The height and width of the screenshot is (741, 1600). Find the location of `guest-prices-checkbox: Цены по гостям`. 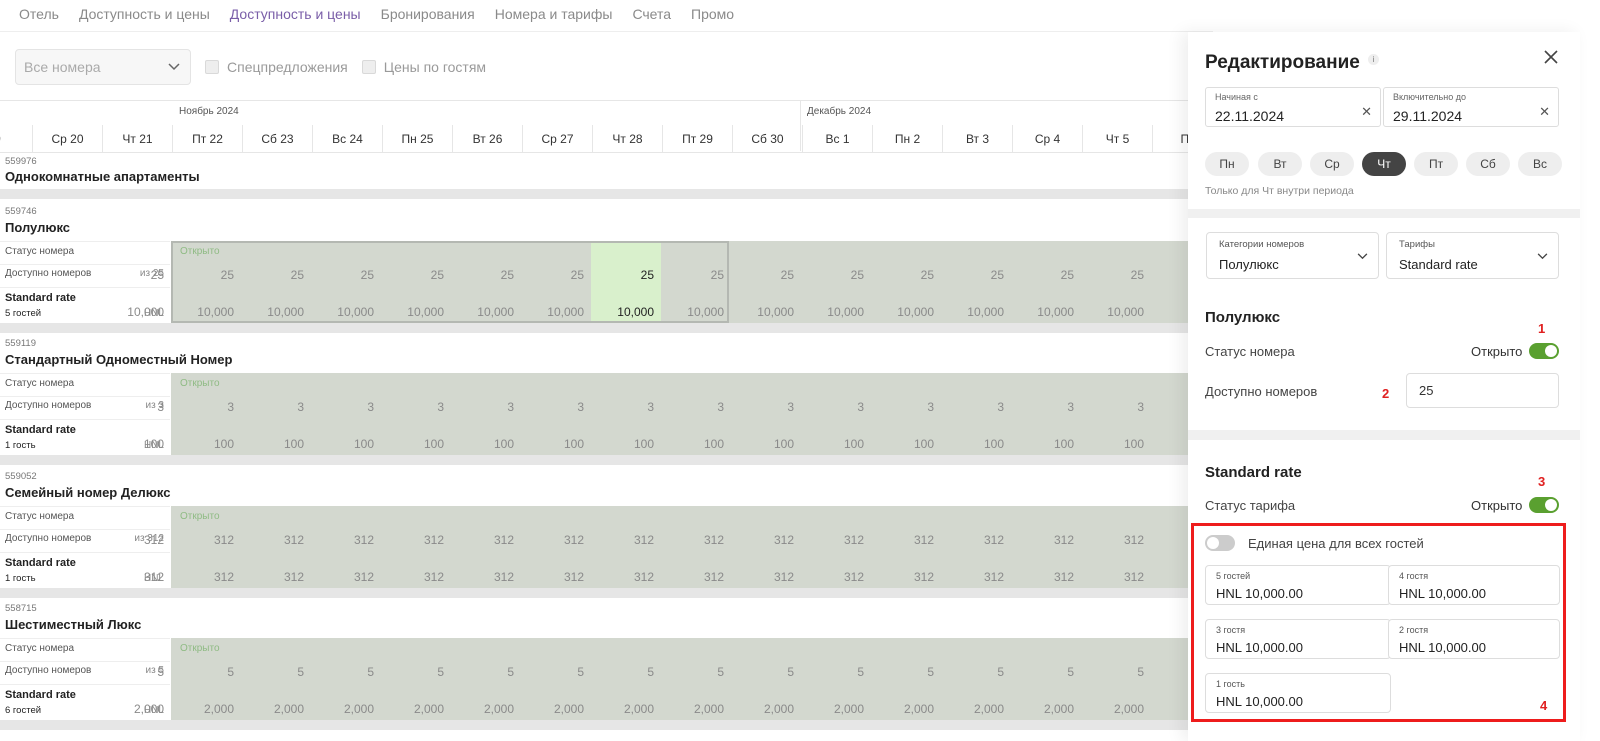

guest-prices-checkbox: Цены по гостям is located at coordinates (423, 67).